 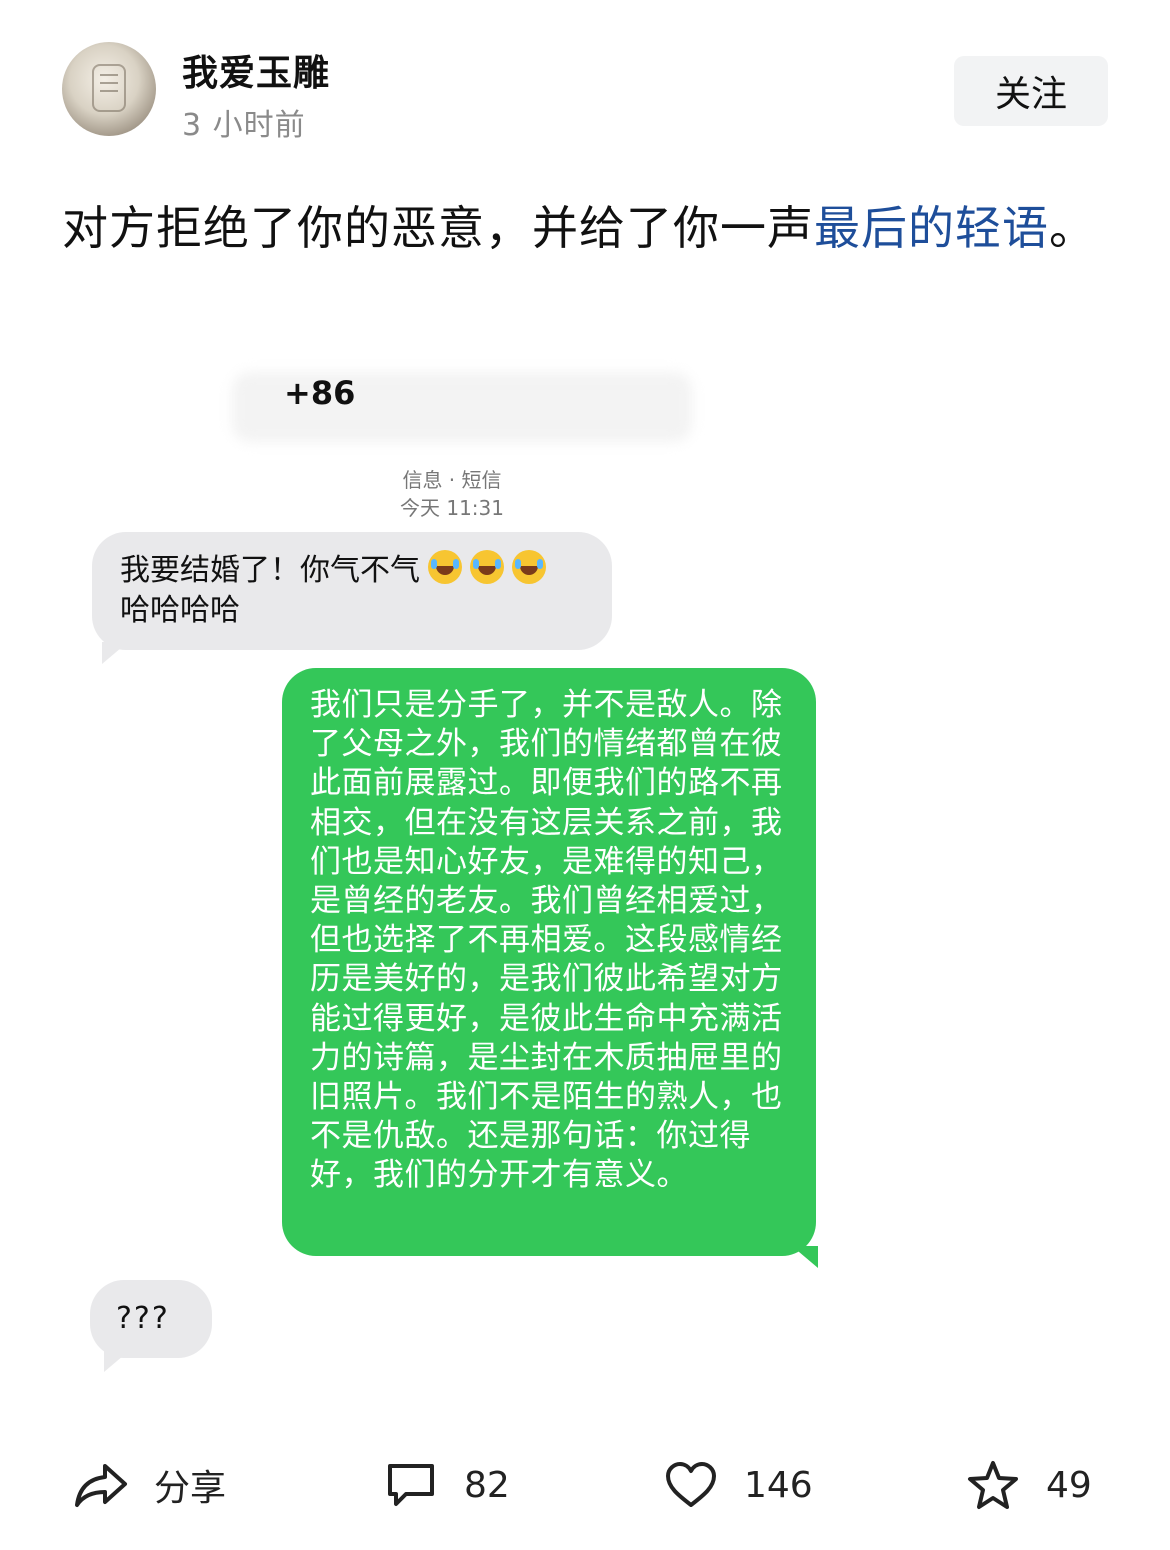 I want to click on avatar, so click(x=109, y=89).